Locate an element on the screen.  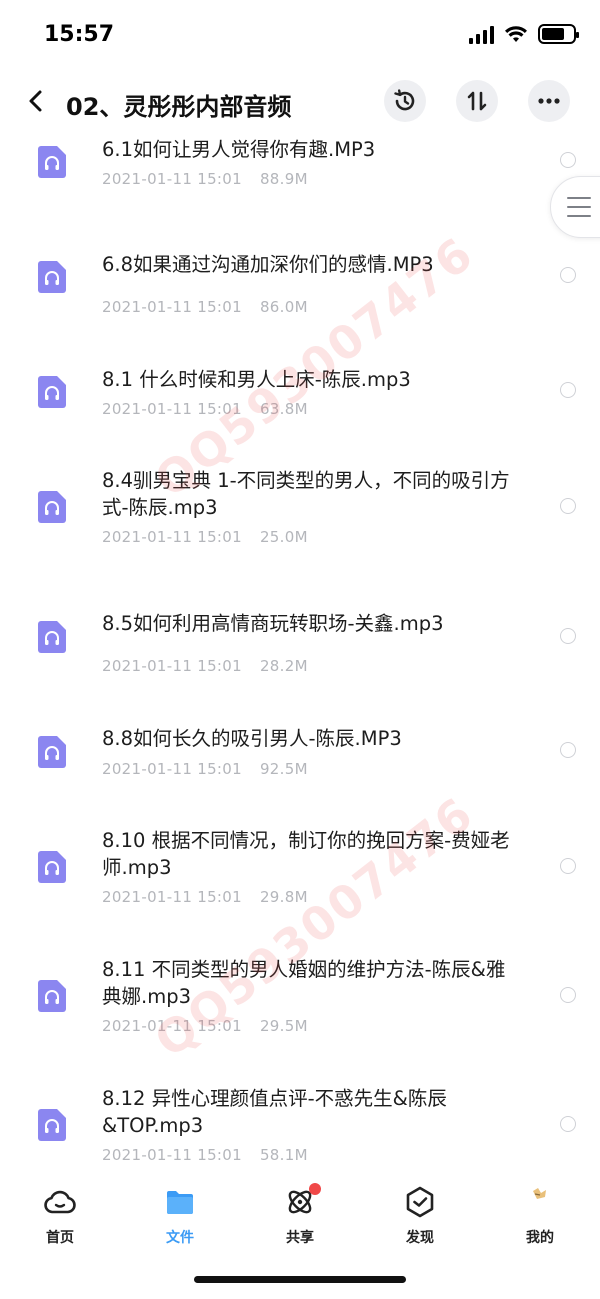
file-meta: 2021-01-11 15:01 29.8M is located at coordinates (205, 897).